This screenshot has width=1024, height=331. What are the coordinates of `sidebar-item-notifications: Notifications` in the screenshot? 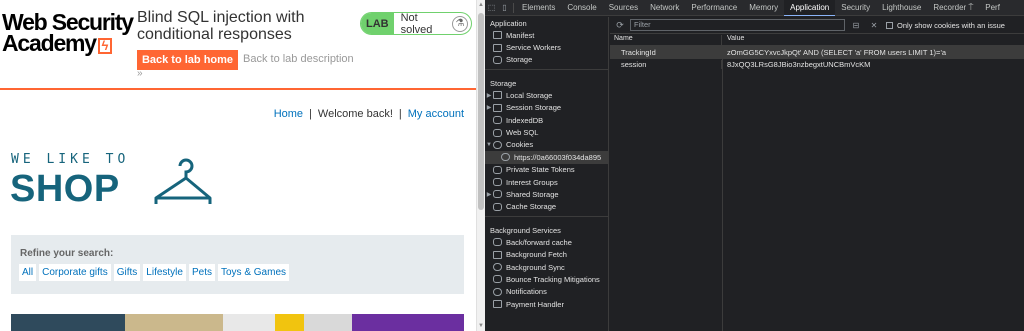 It's located at (546, 292).